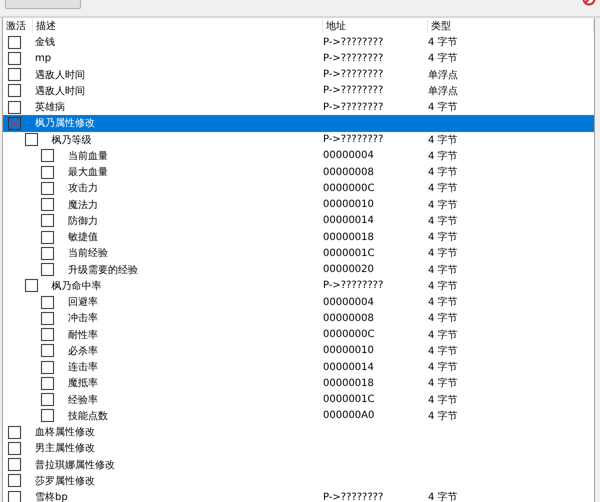 The width and height of the screenshot is (600, 502). I want to click on table-row: 攻击力 0000000C 4 字节, so click(298, 188).